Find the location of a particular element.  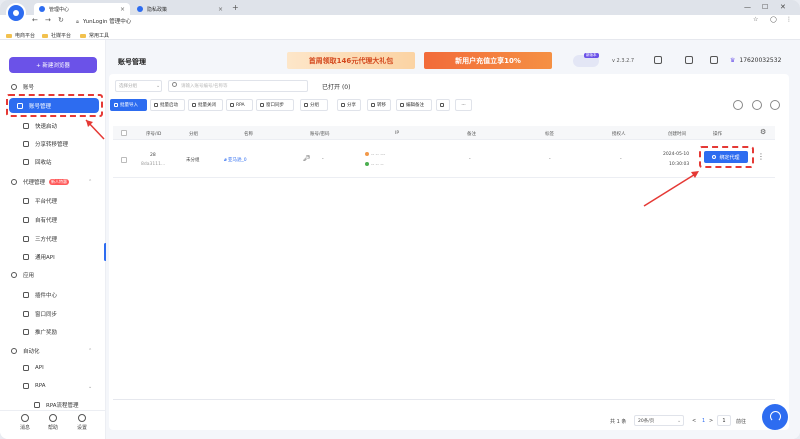

arrow-head-right is located at coordinates (695, 174).